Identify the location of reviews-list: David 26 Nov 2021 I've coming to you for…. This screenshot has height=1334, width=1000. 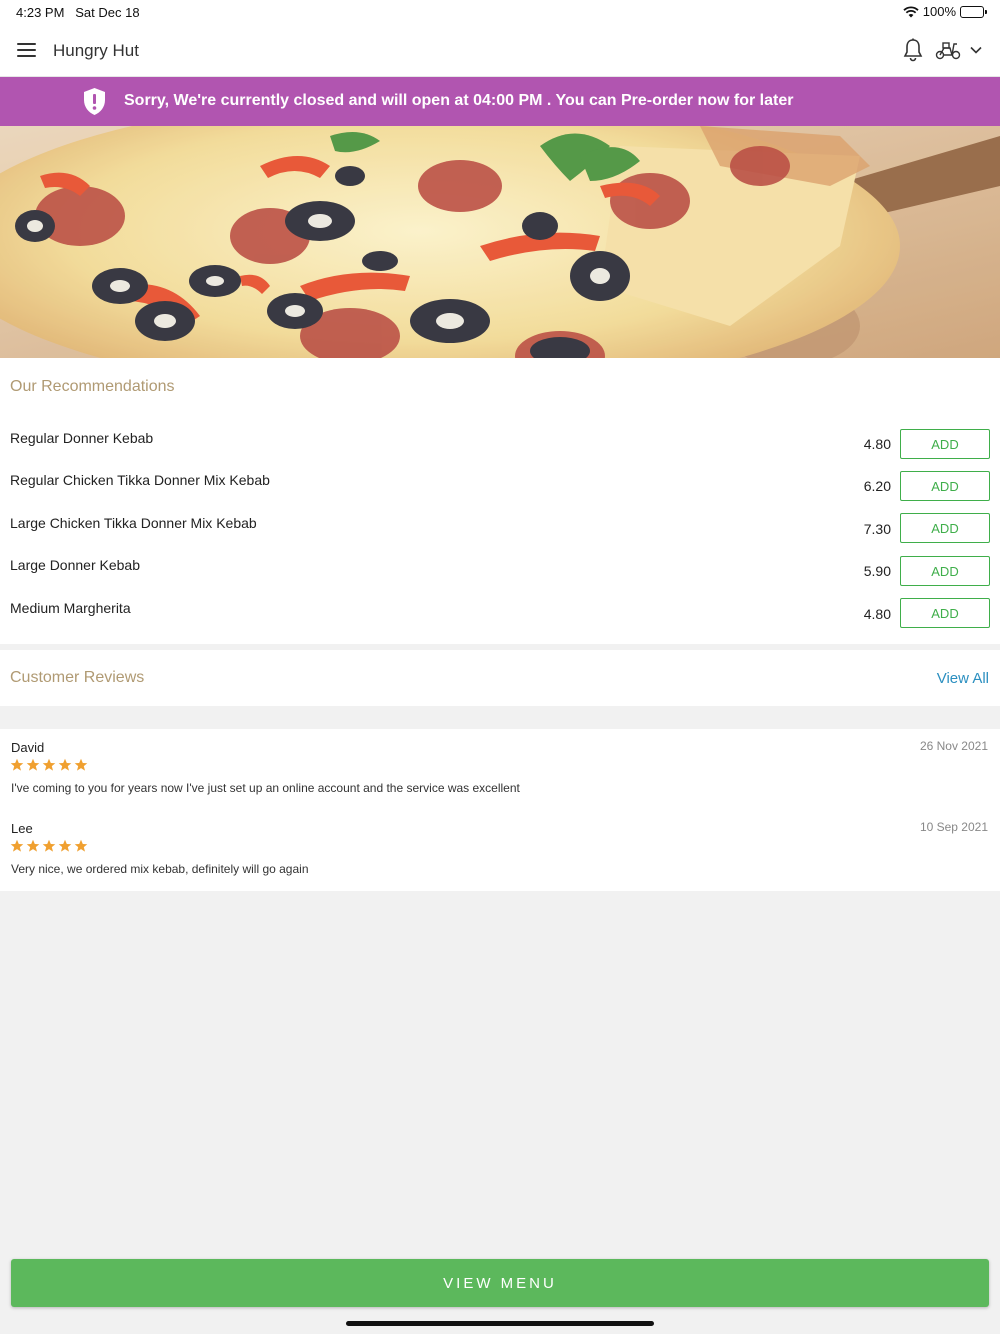
(500, 810).